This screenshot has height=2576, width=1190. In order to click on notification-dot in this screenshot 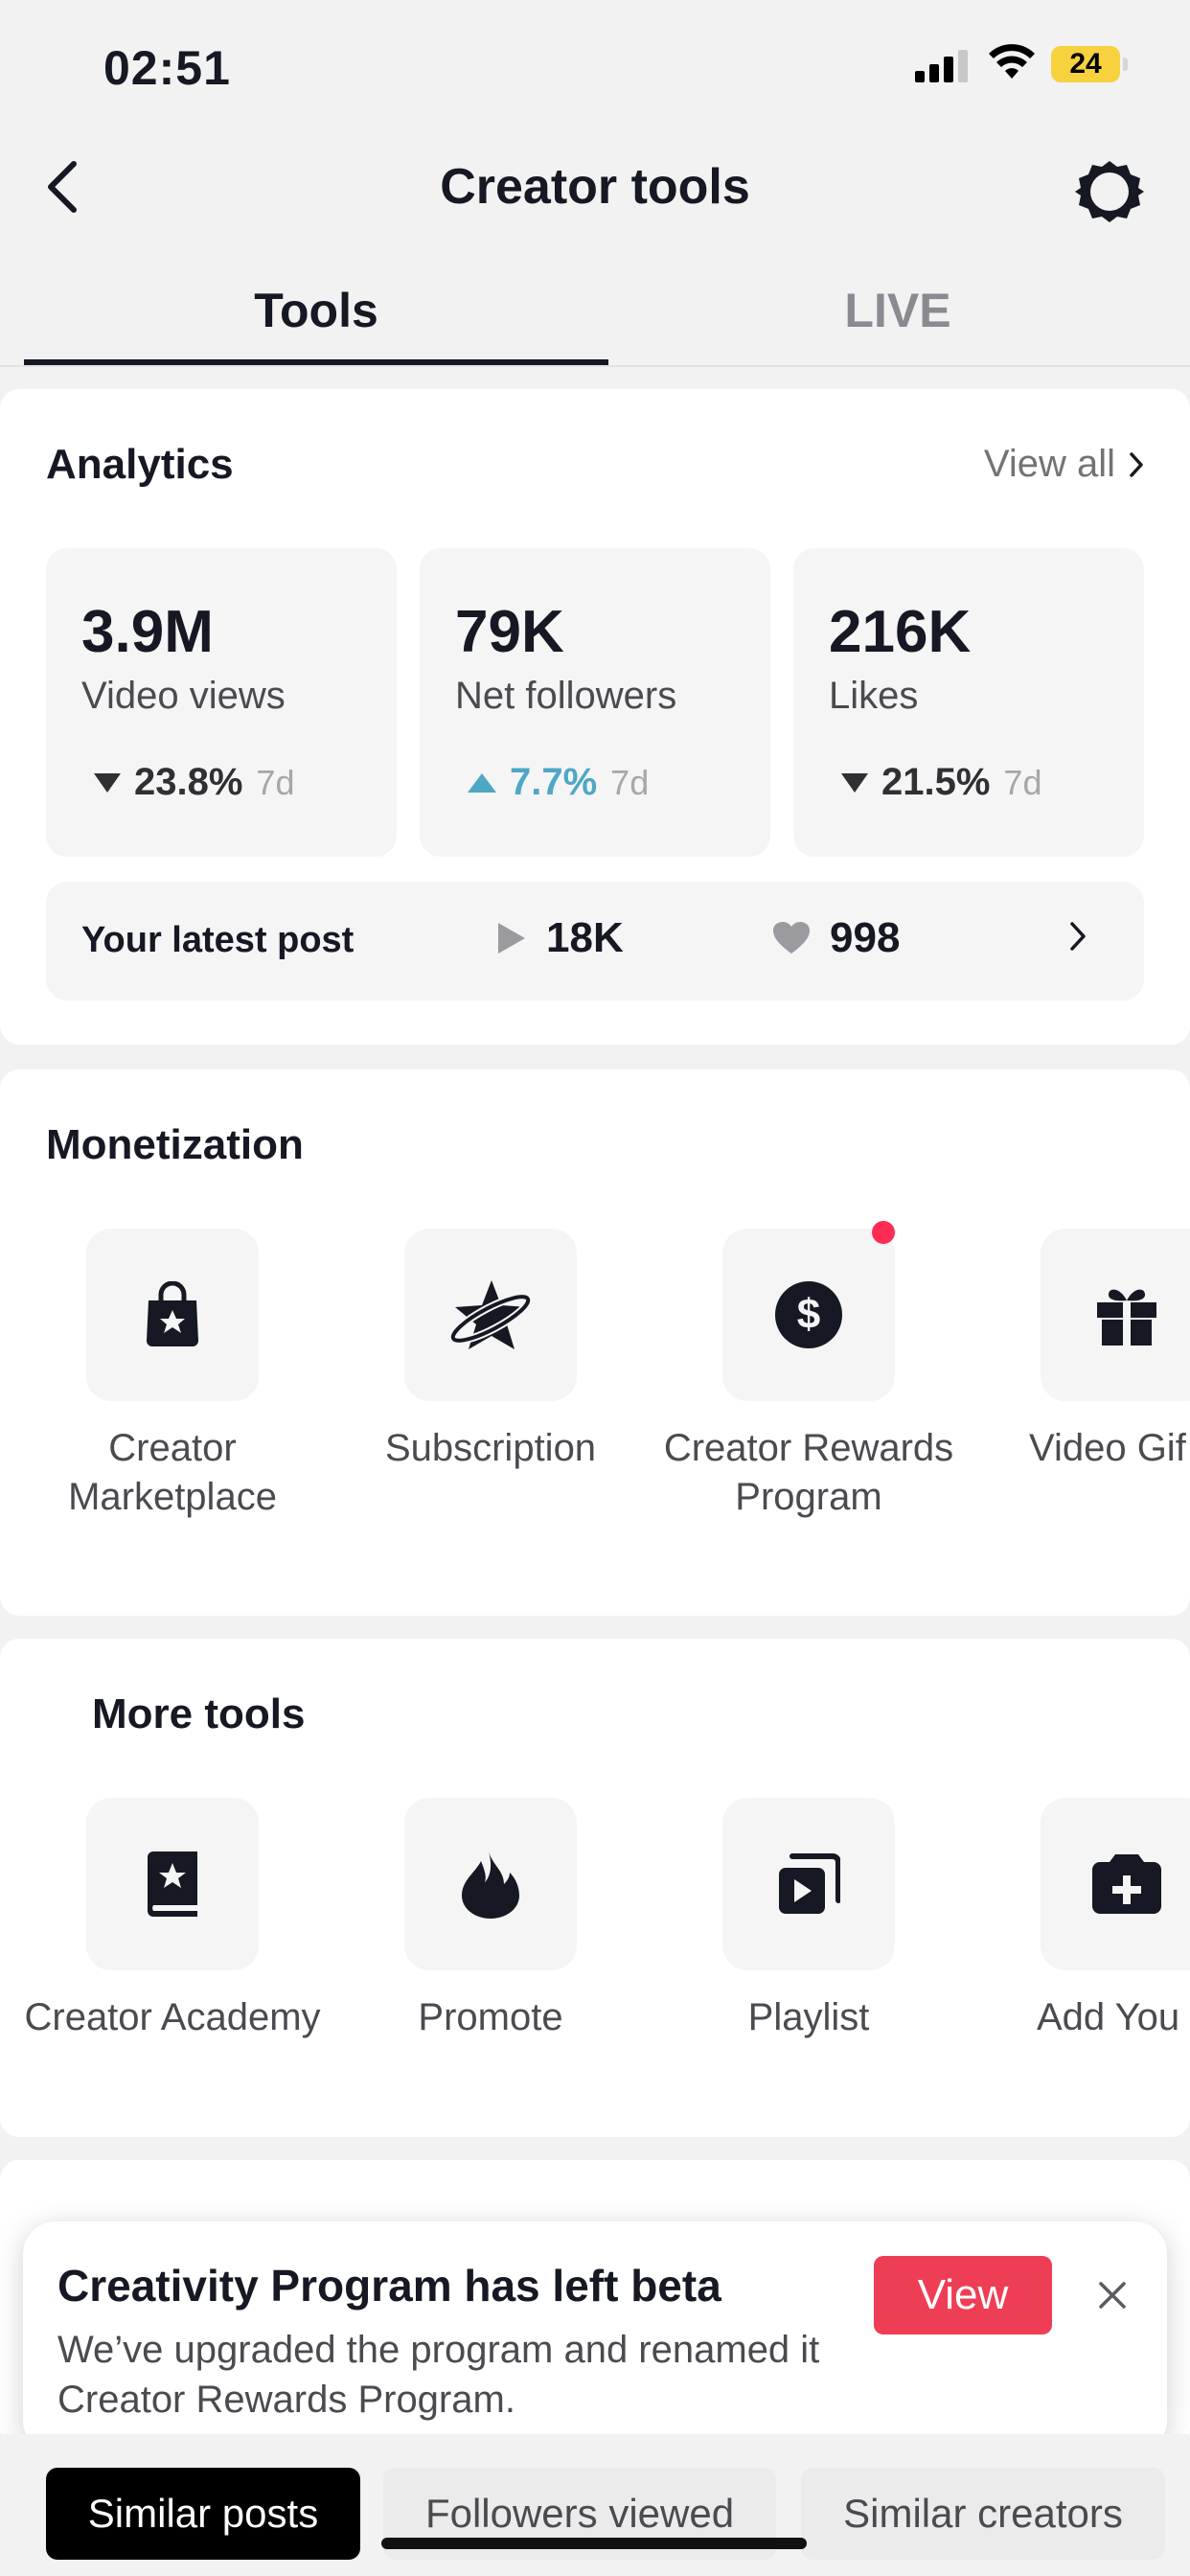, I will do `click(884, 1232)`.